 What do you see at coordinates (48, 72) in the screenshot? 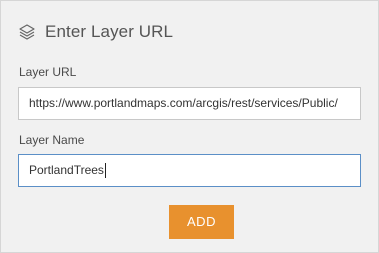
I see `layer-url-label: Layer URL` at bounding box center [48, 72].